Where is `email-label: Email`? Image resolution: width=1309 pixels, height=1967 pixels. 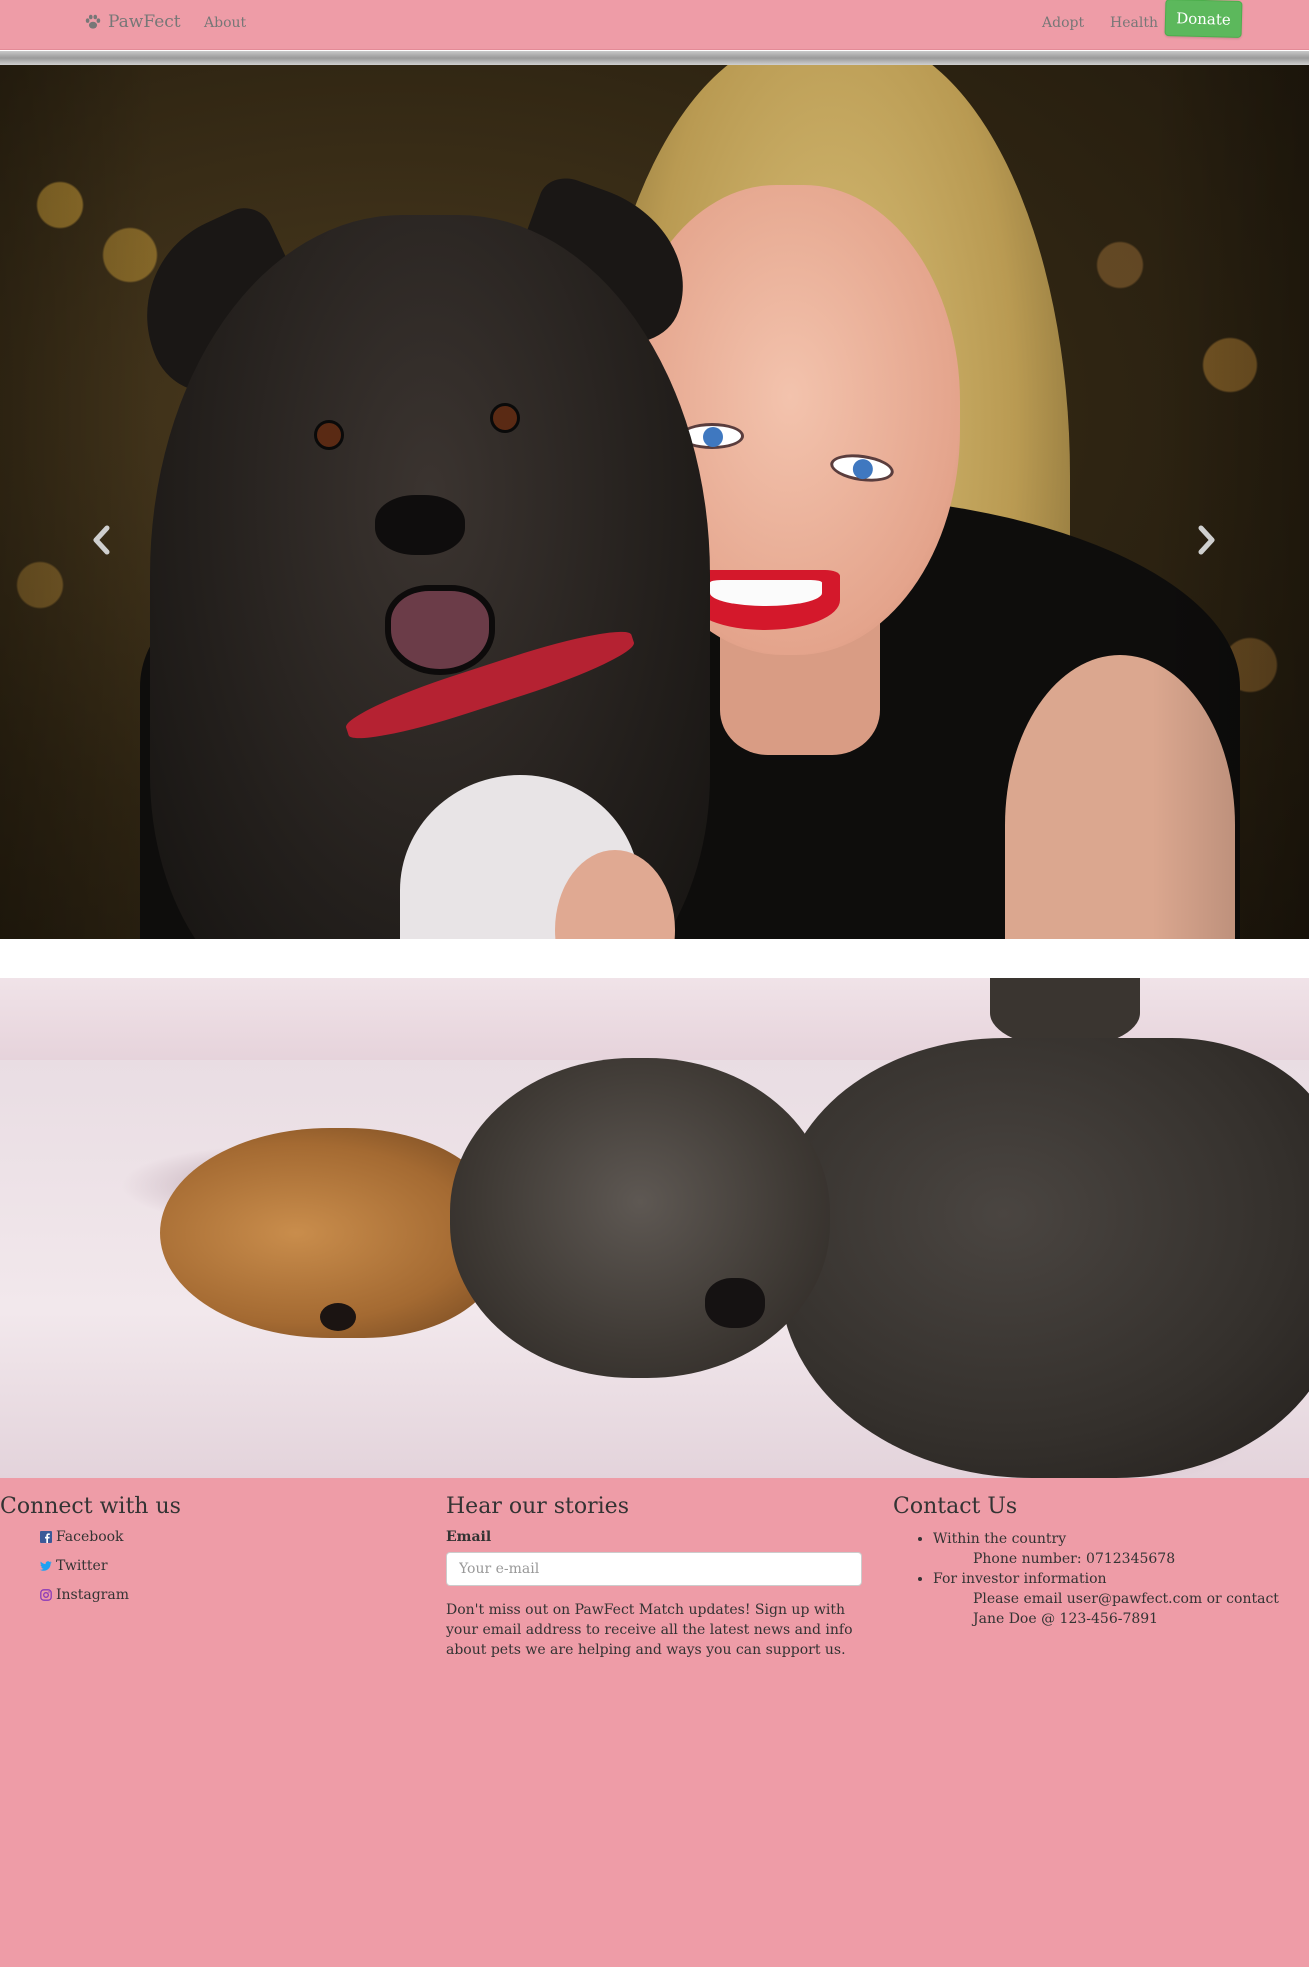
email-label: Email is located at coordinates (469, 1537).